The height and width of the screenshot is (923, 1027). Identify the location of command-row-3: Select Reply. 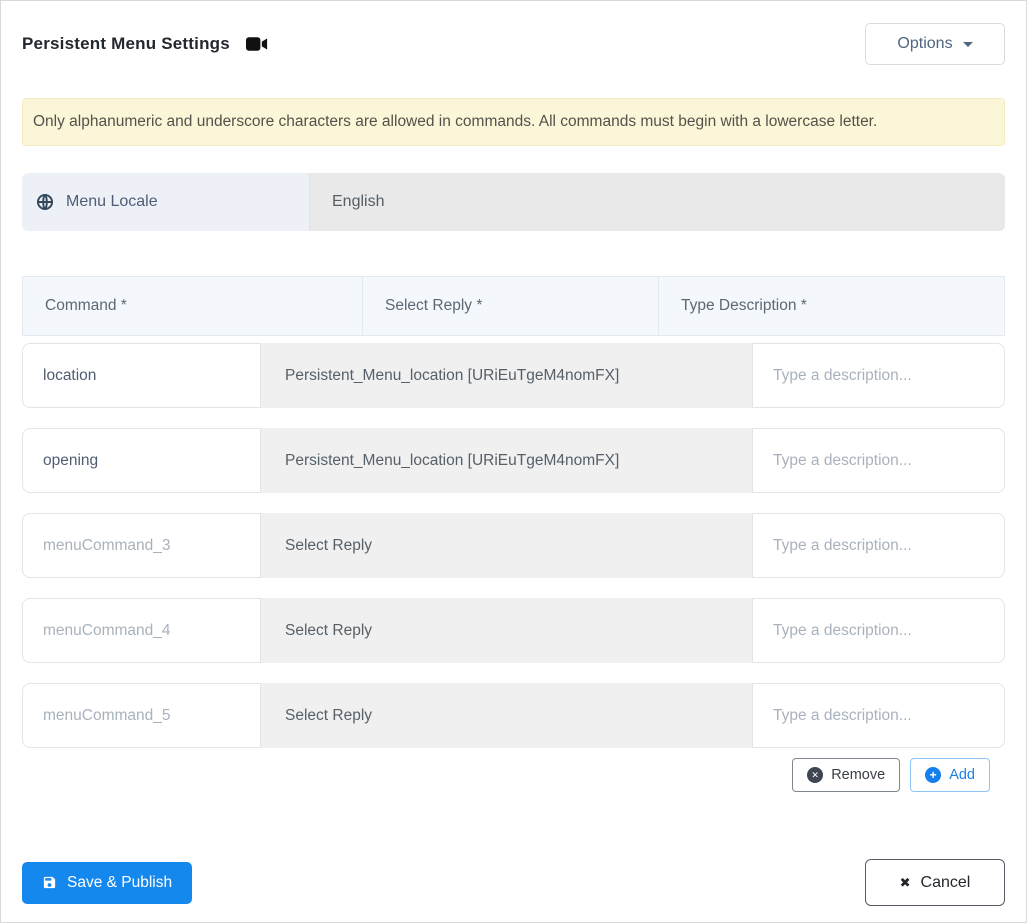
(513, 545).